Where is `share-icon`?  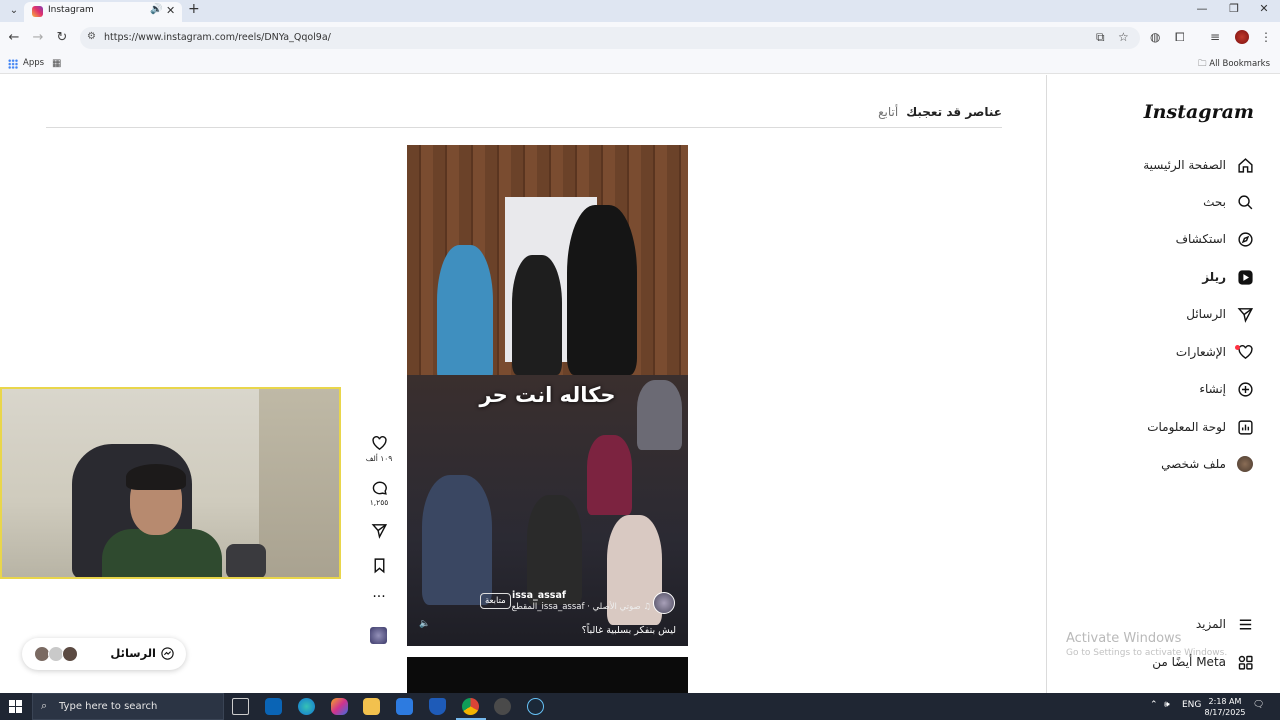
share-icon is located at coordinates (379, 531).